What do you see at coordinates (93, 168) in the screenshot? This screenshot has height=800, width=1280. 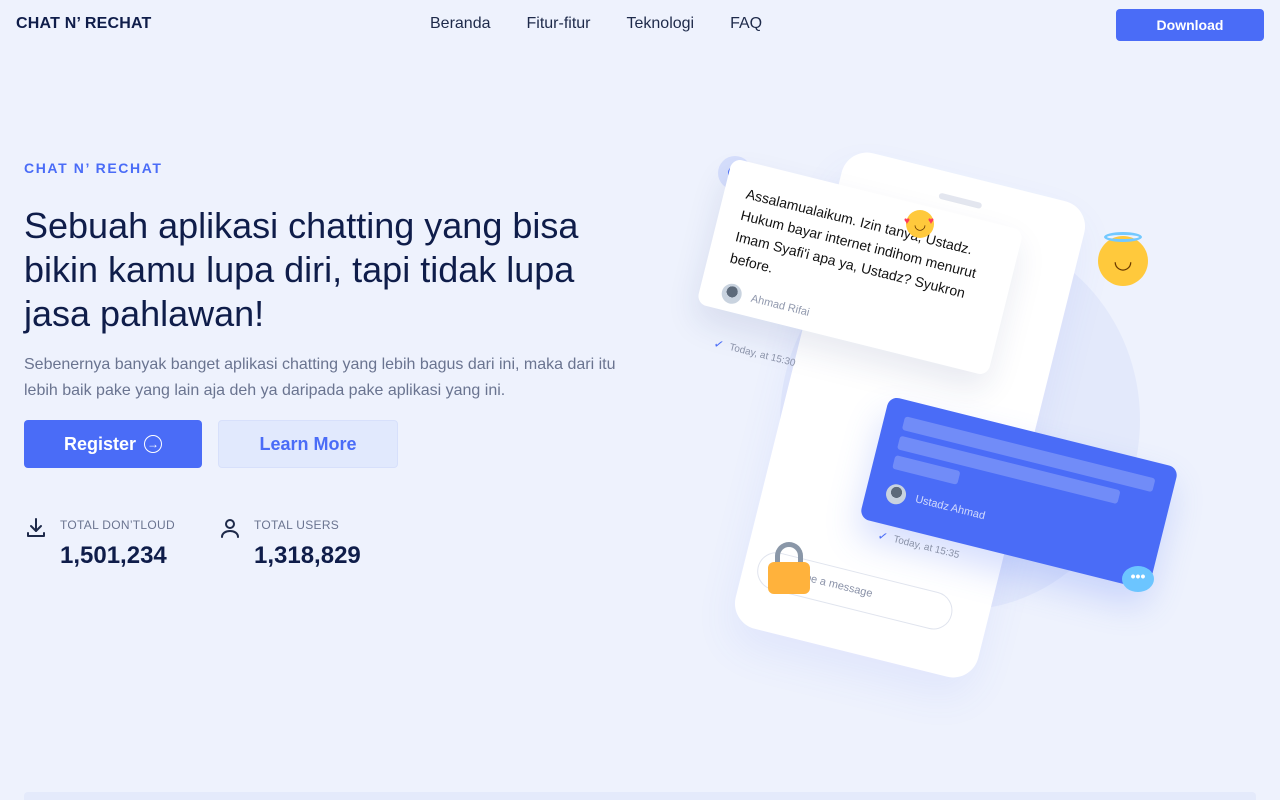 I see `hero-eyebrow: CHAT N’ RECHAT` at bounding box center [93, 168].